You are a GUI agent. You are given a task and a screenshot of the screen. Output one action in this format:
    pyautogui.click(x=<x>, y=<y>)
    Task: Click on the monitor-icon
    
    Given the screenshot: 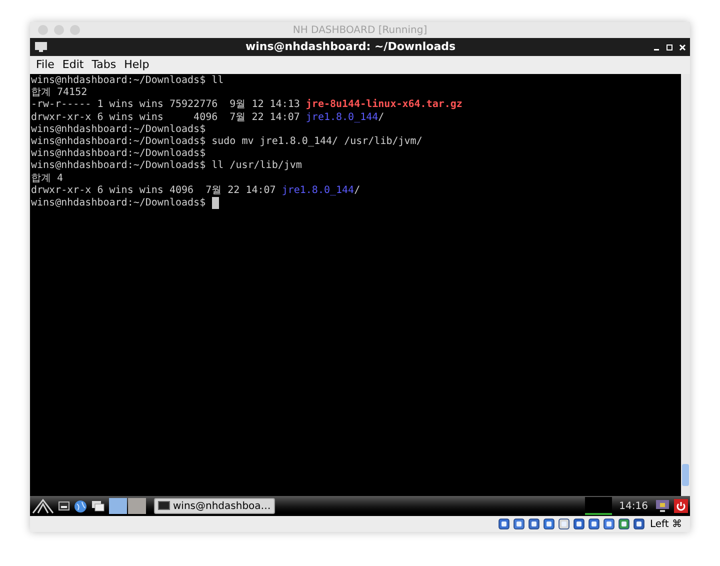 What is the action you would take?
    pyautogui.click(x=41, y=47)
    